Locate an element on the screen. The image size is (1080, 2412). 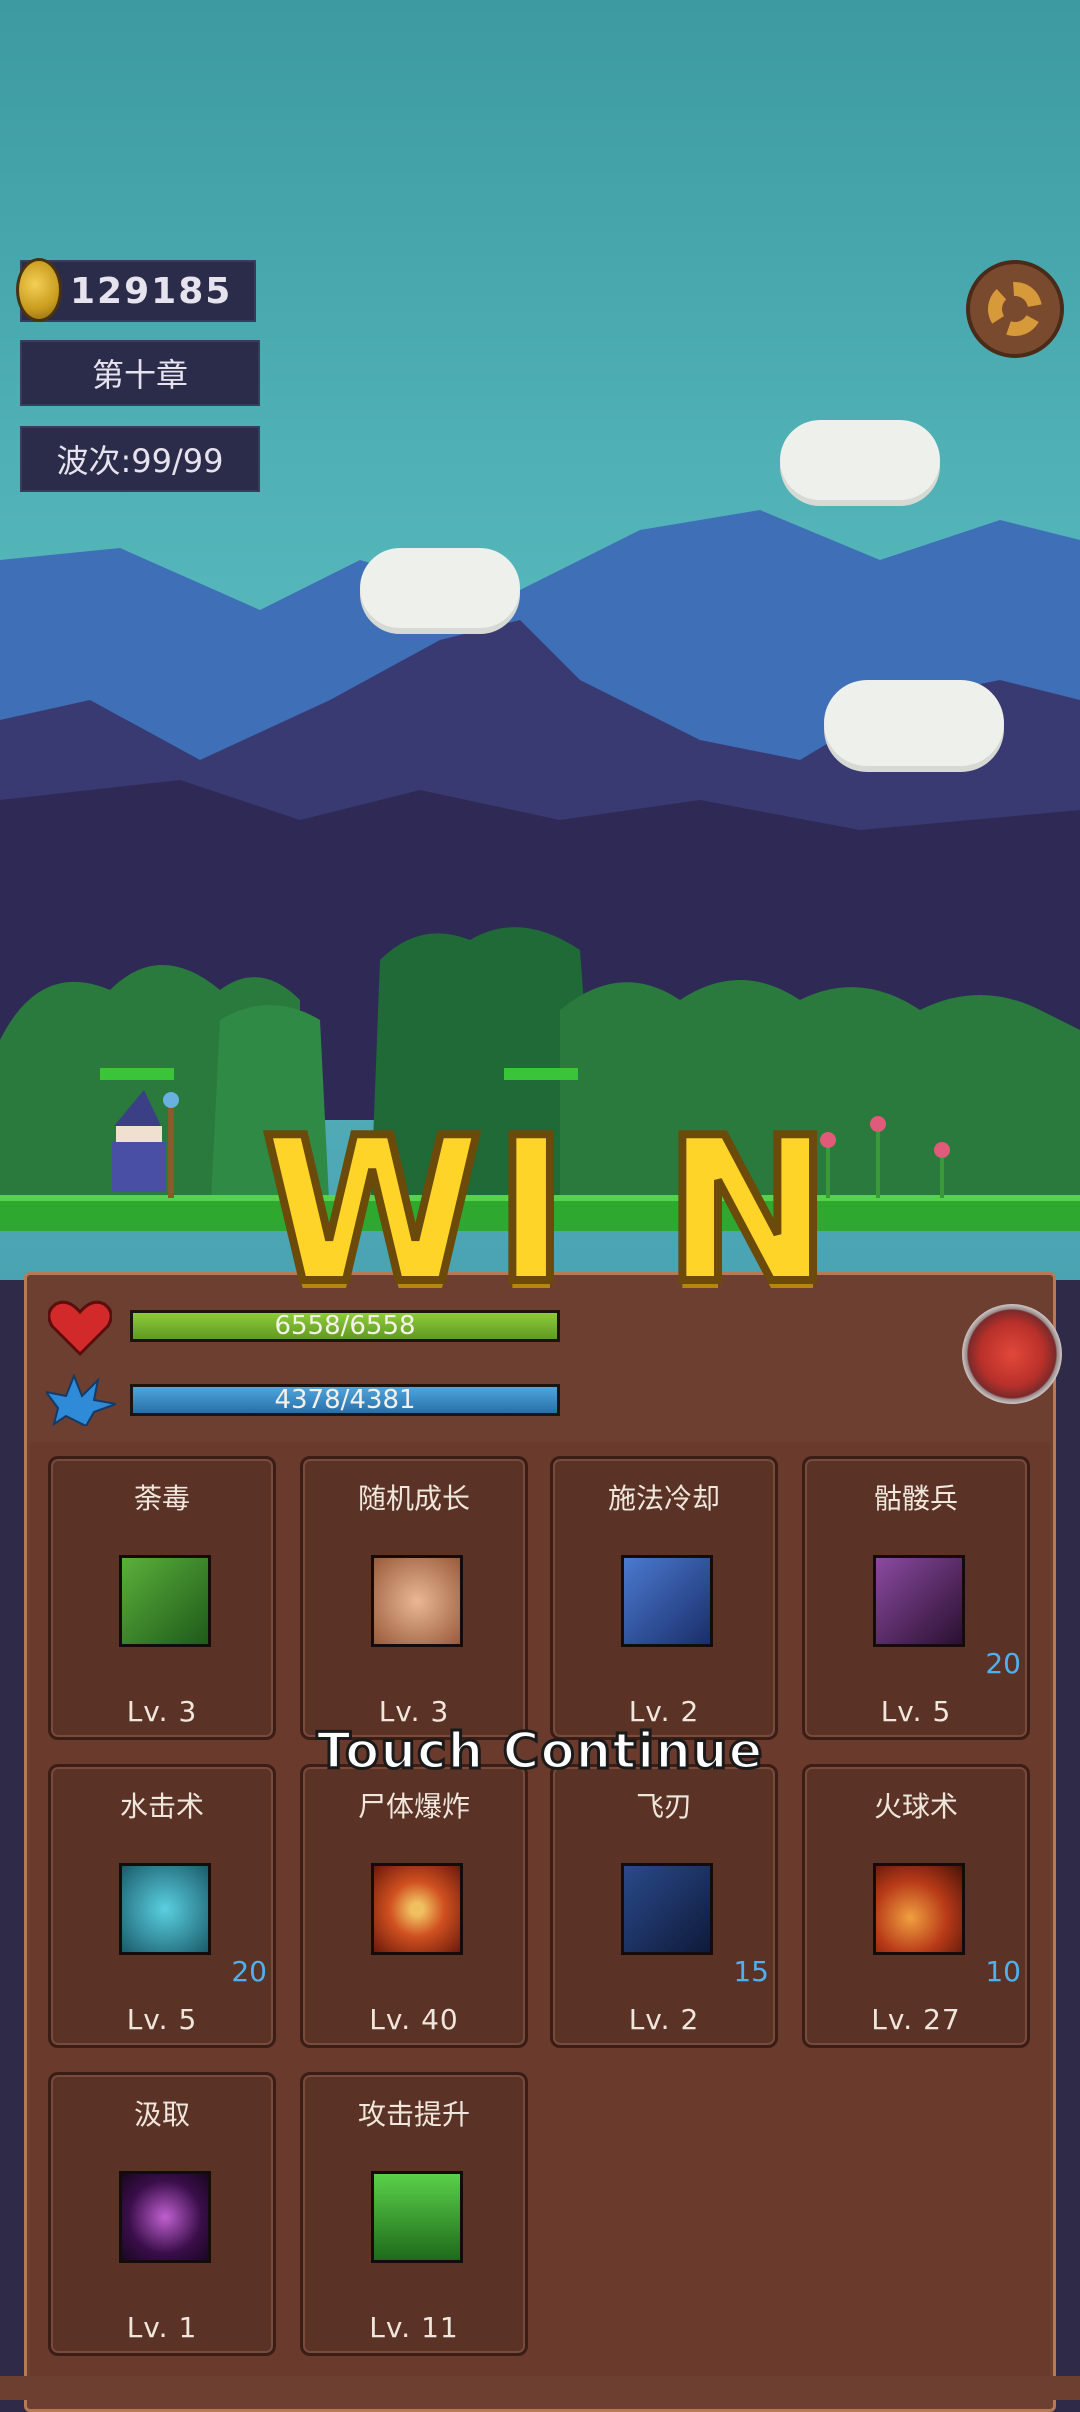
skill-card: 攻击提升 Lv. 11 is located at coordinates (414, 2214).